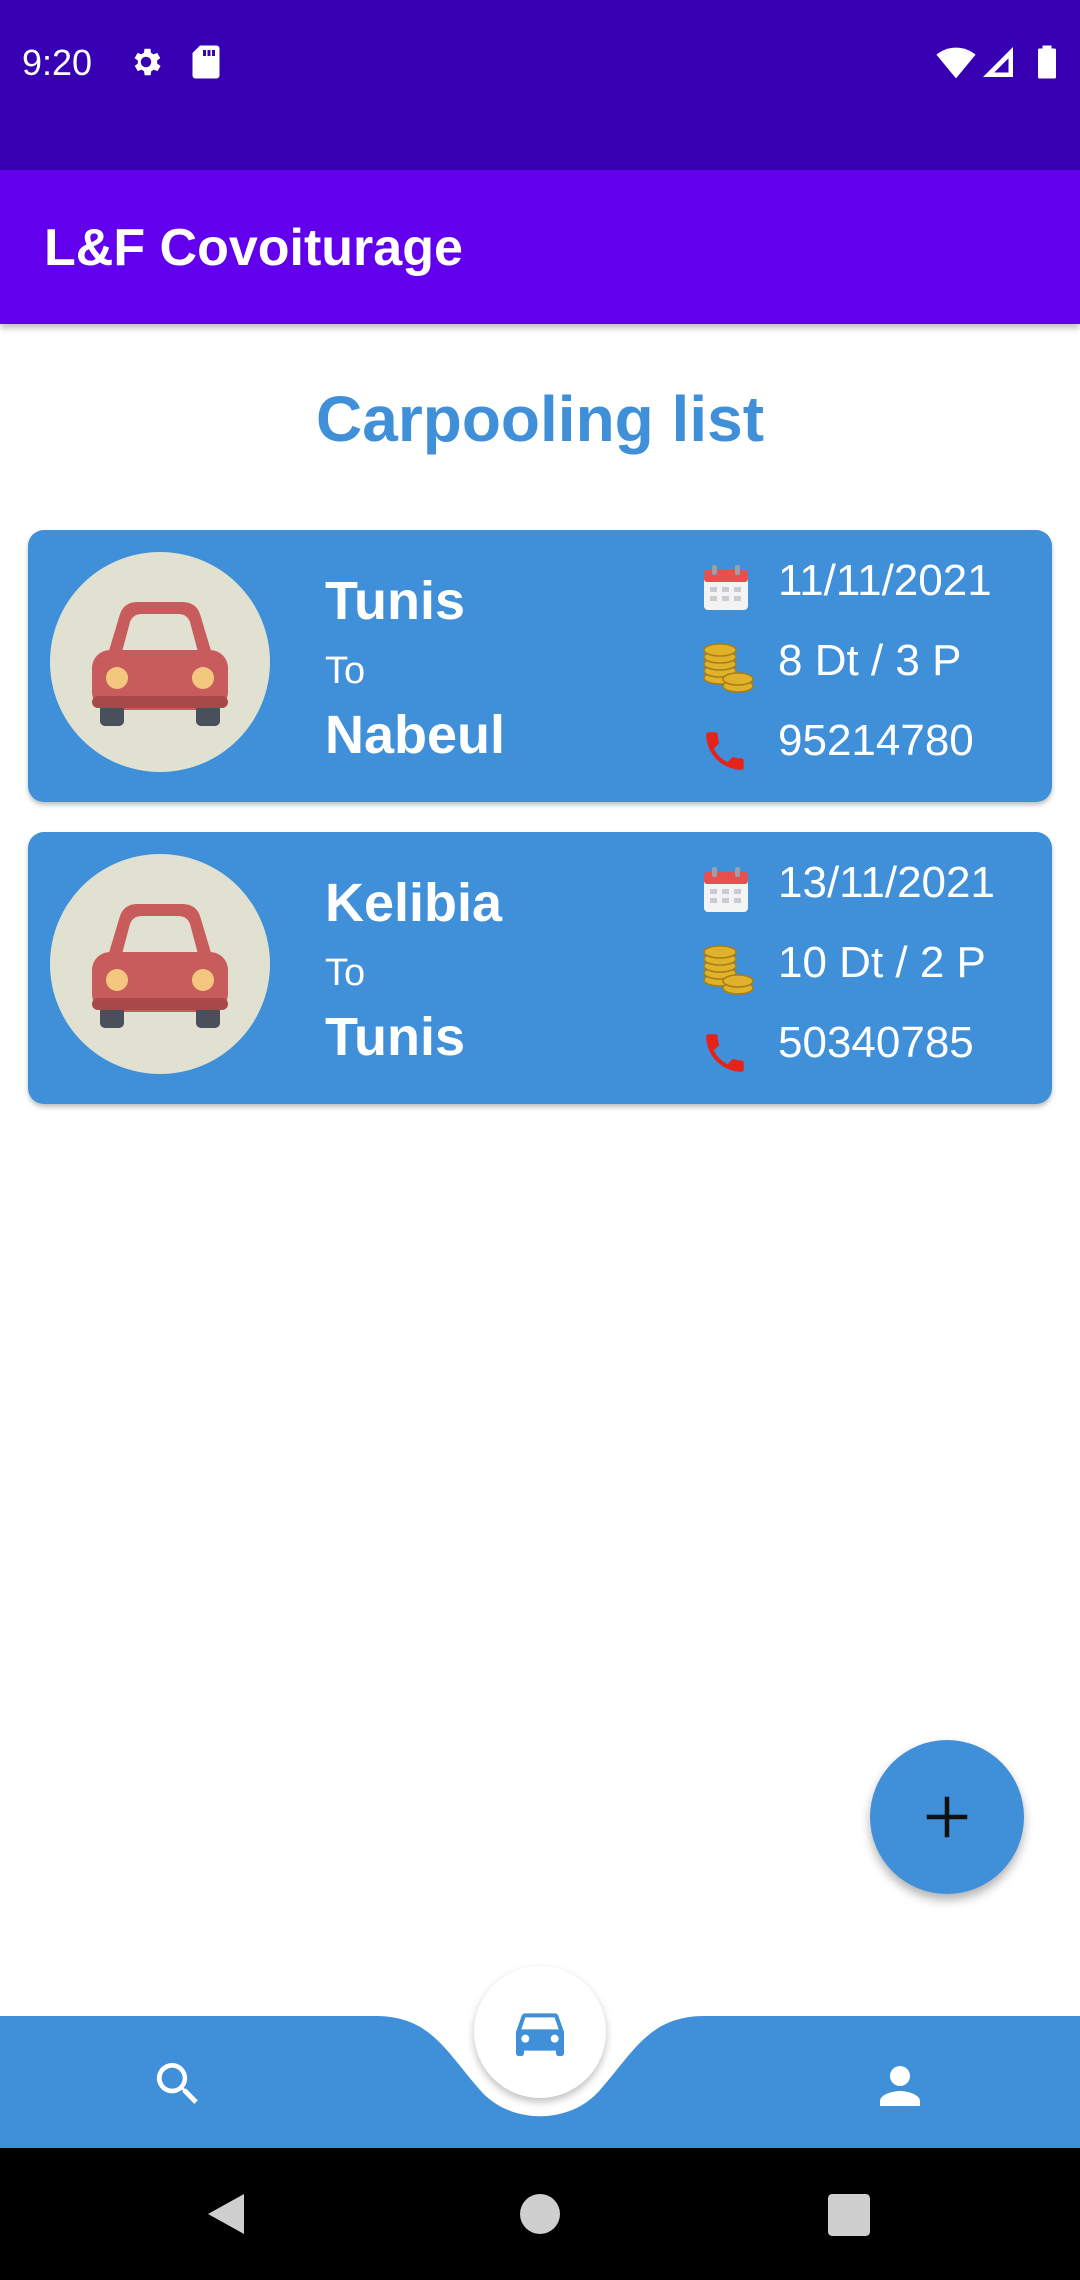 The image size is (1080, 2280). I want to click on ride-phone: 50340785, so click(876, 1043).